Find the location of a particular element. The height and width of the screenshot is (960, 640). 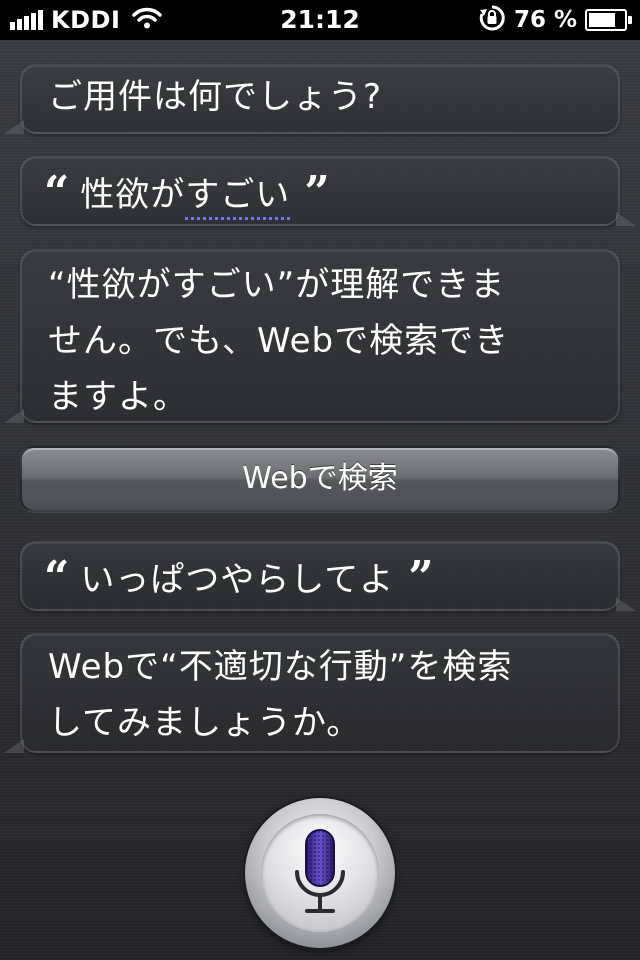

status-right: 76 % is located at coordinates (555, 20).